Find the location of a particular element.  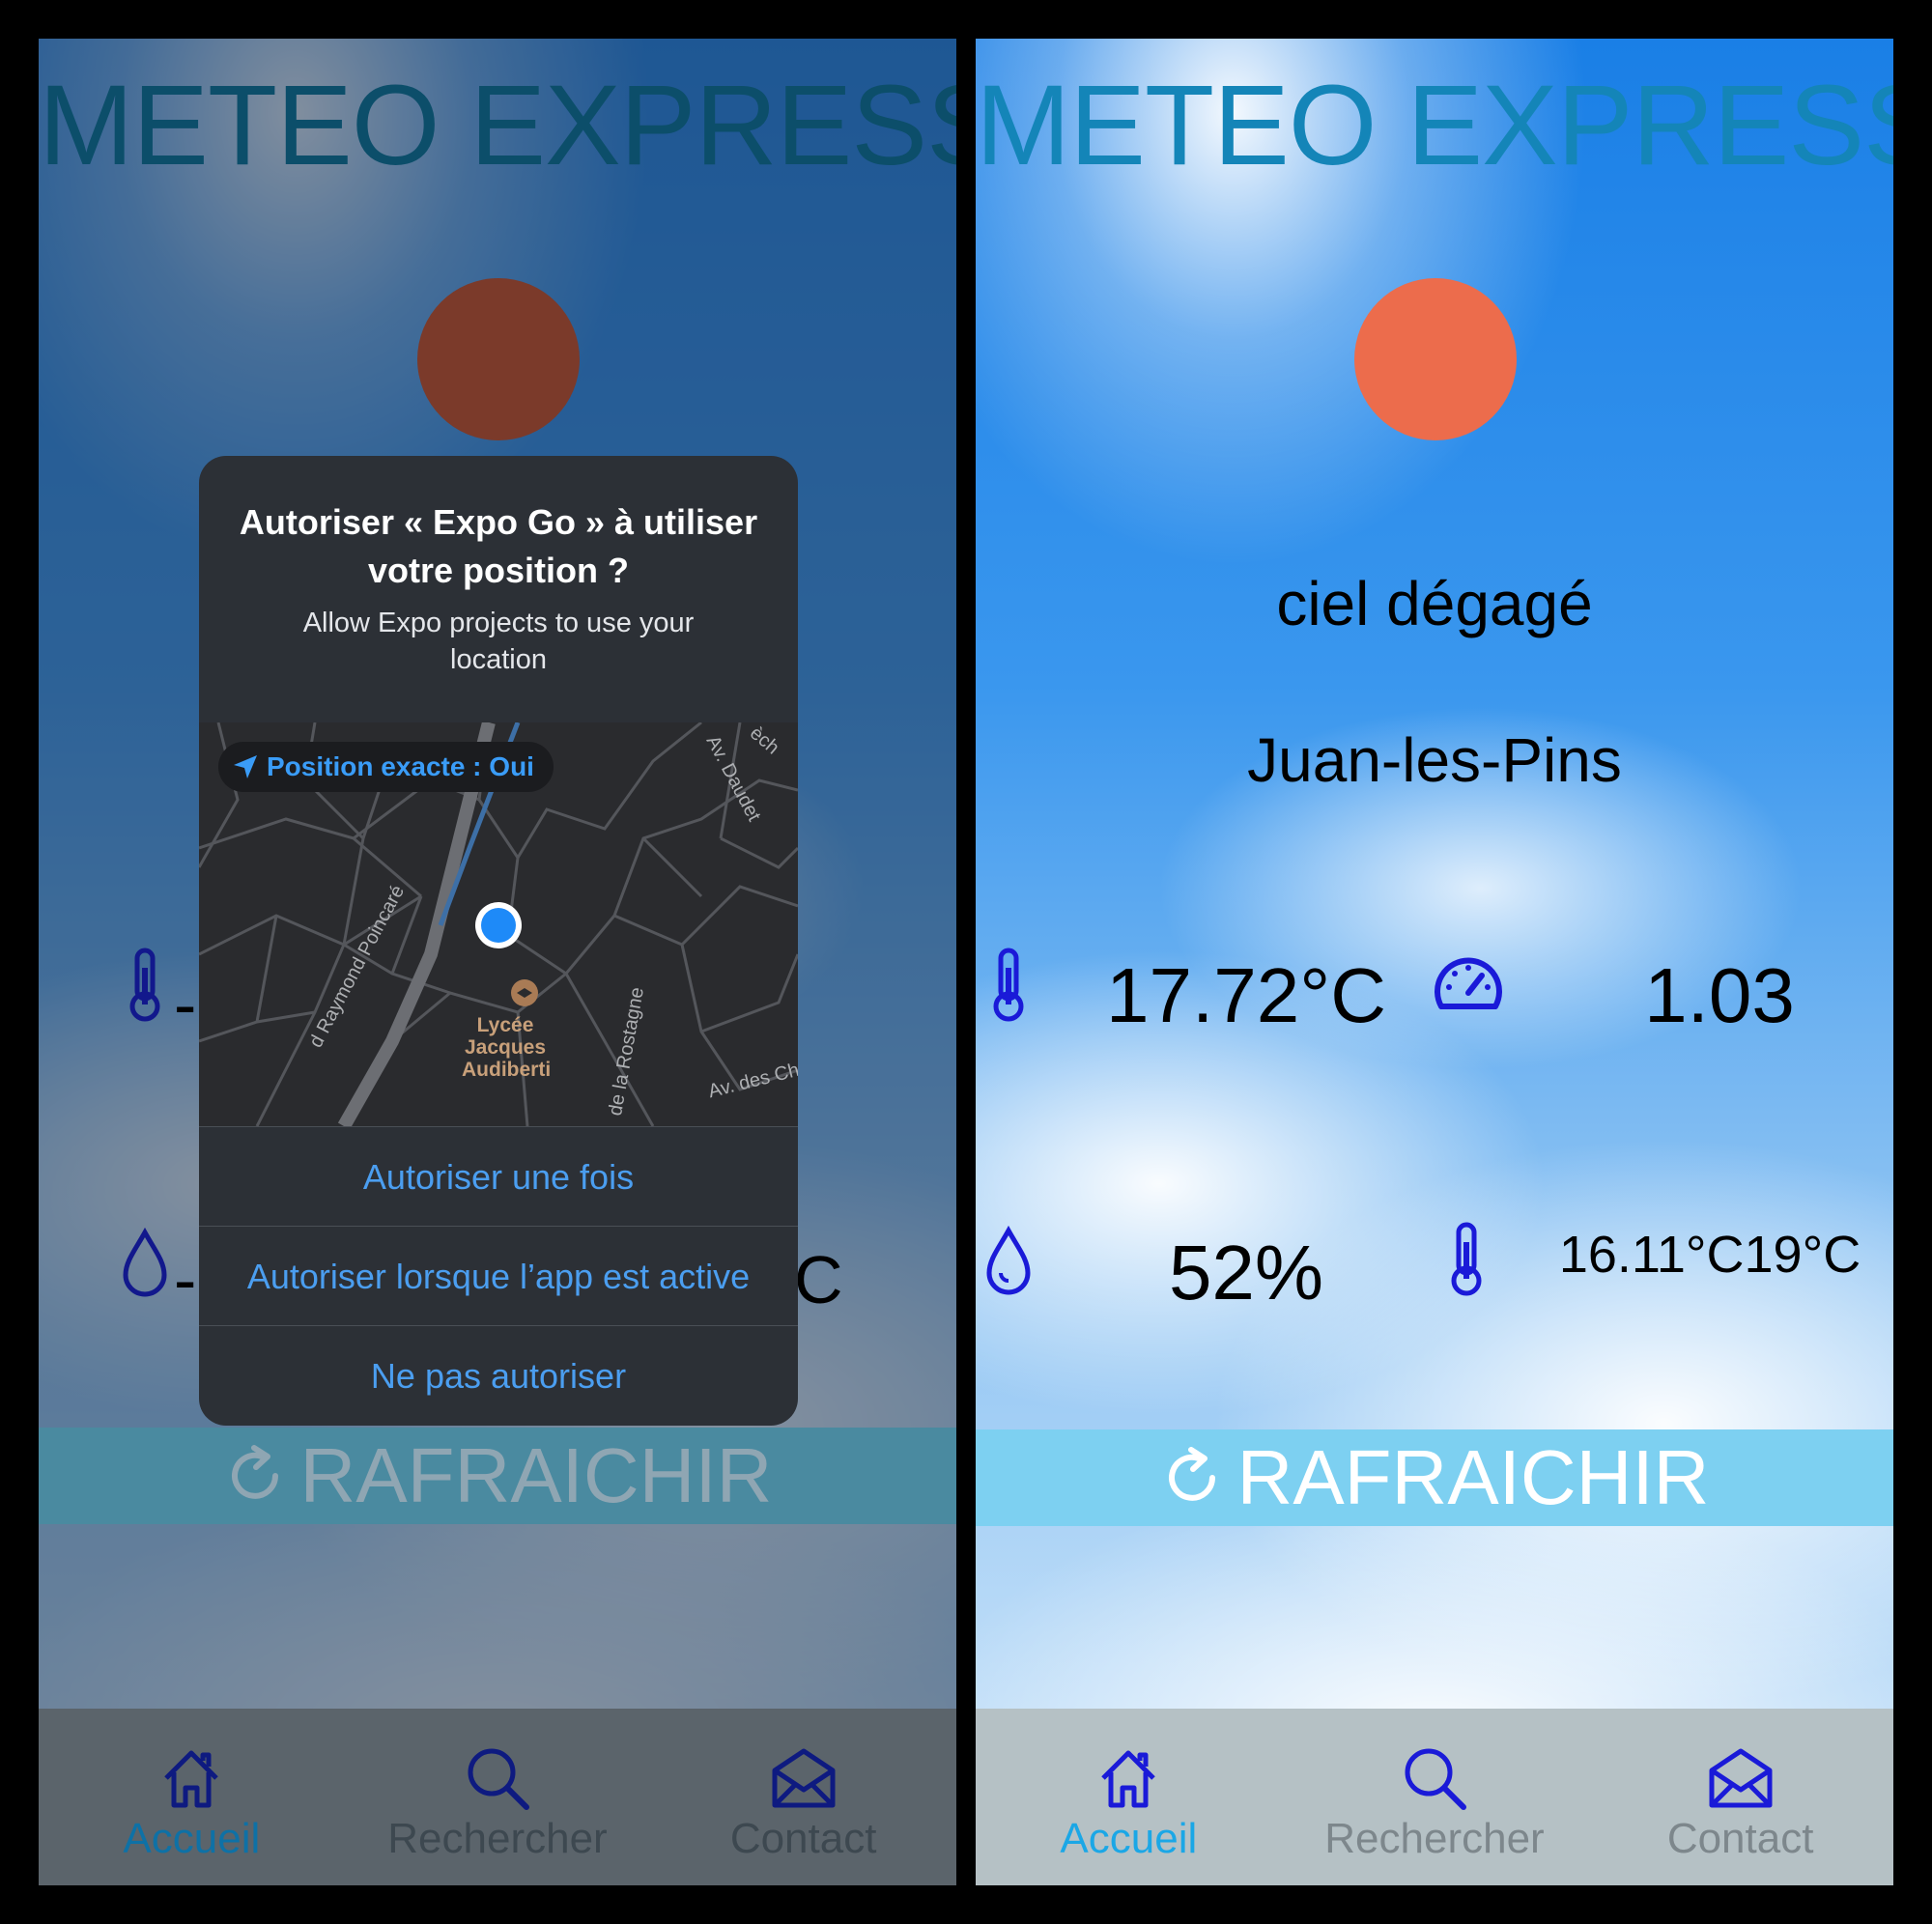

precise-location-label: Position exacte : Oui is located at coordinates (400, 766).